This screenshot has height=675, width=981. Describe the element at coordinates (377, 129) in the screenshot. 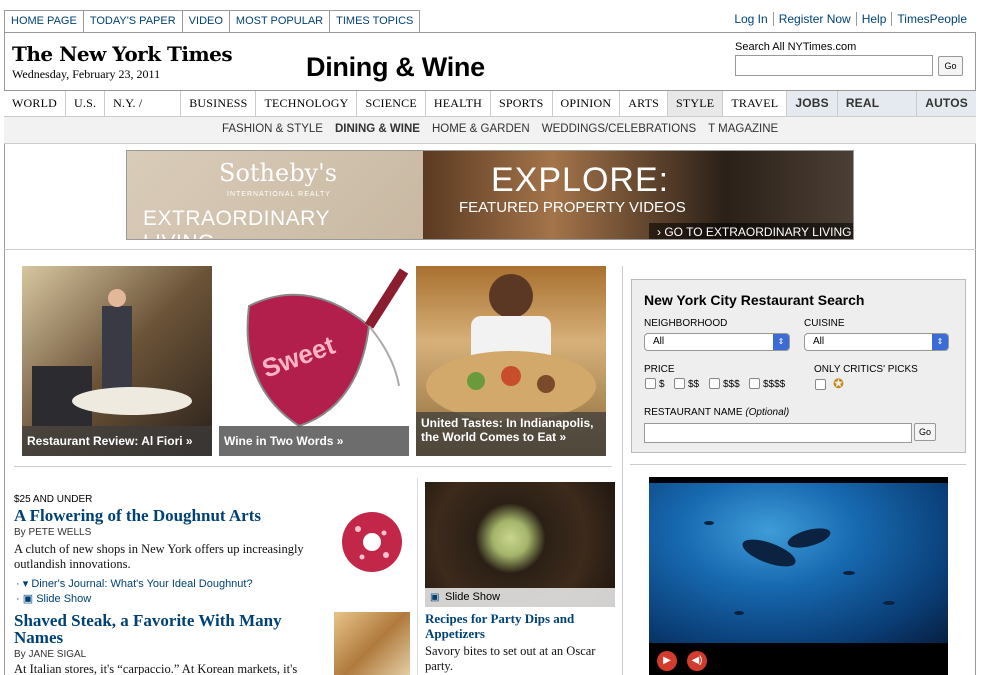

I see `subnav-dining-wine: DINING & WINE` at that location.